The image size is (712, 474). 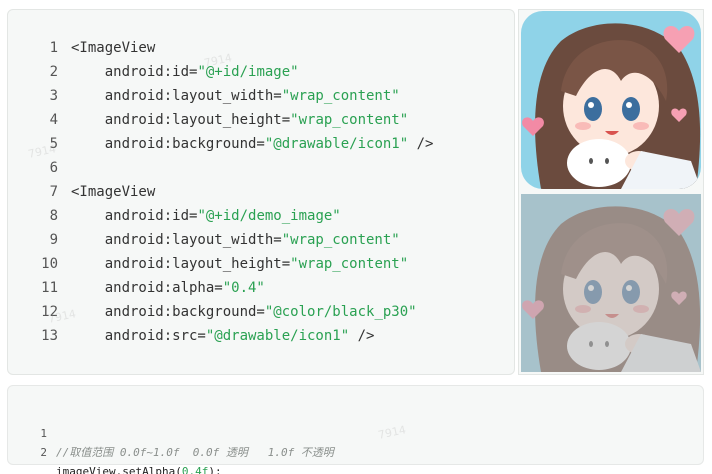 What do you see at coordinates (215, 469) in the screenshot?
I see `code-punctuation: );` at bounding box center [215, 469].